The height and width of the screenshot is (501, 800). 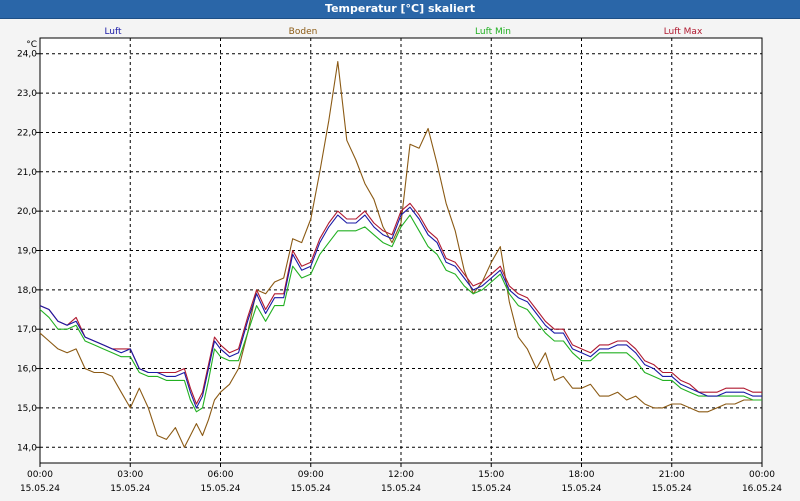 I want to click on x-tick-label-time: 09:00, so click(x=311, y=475).